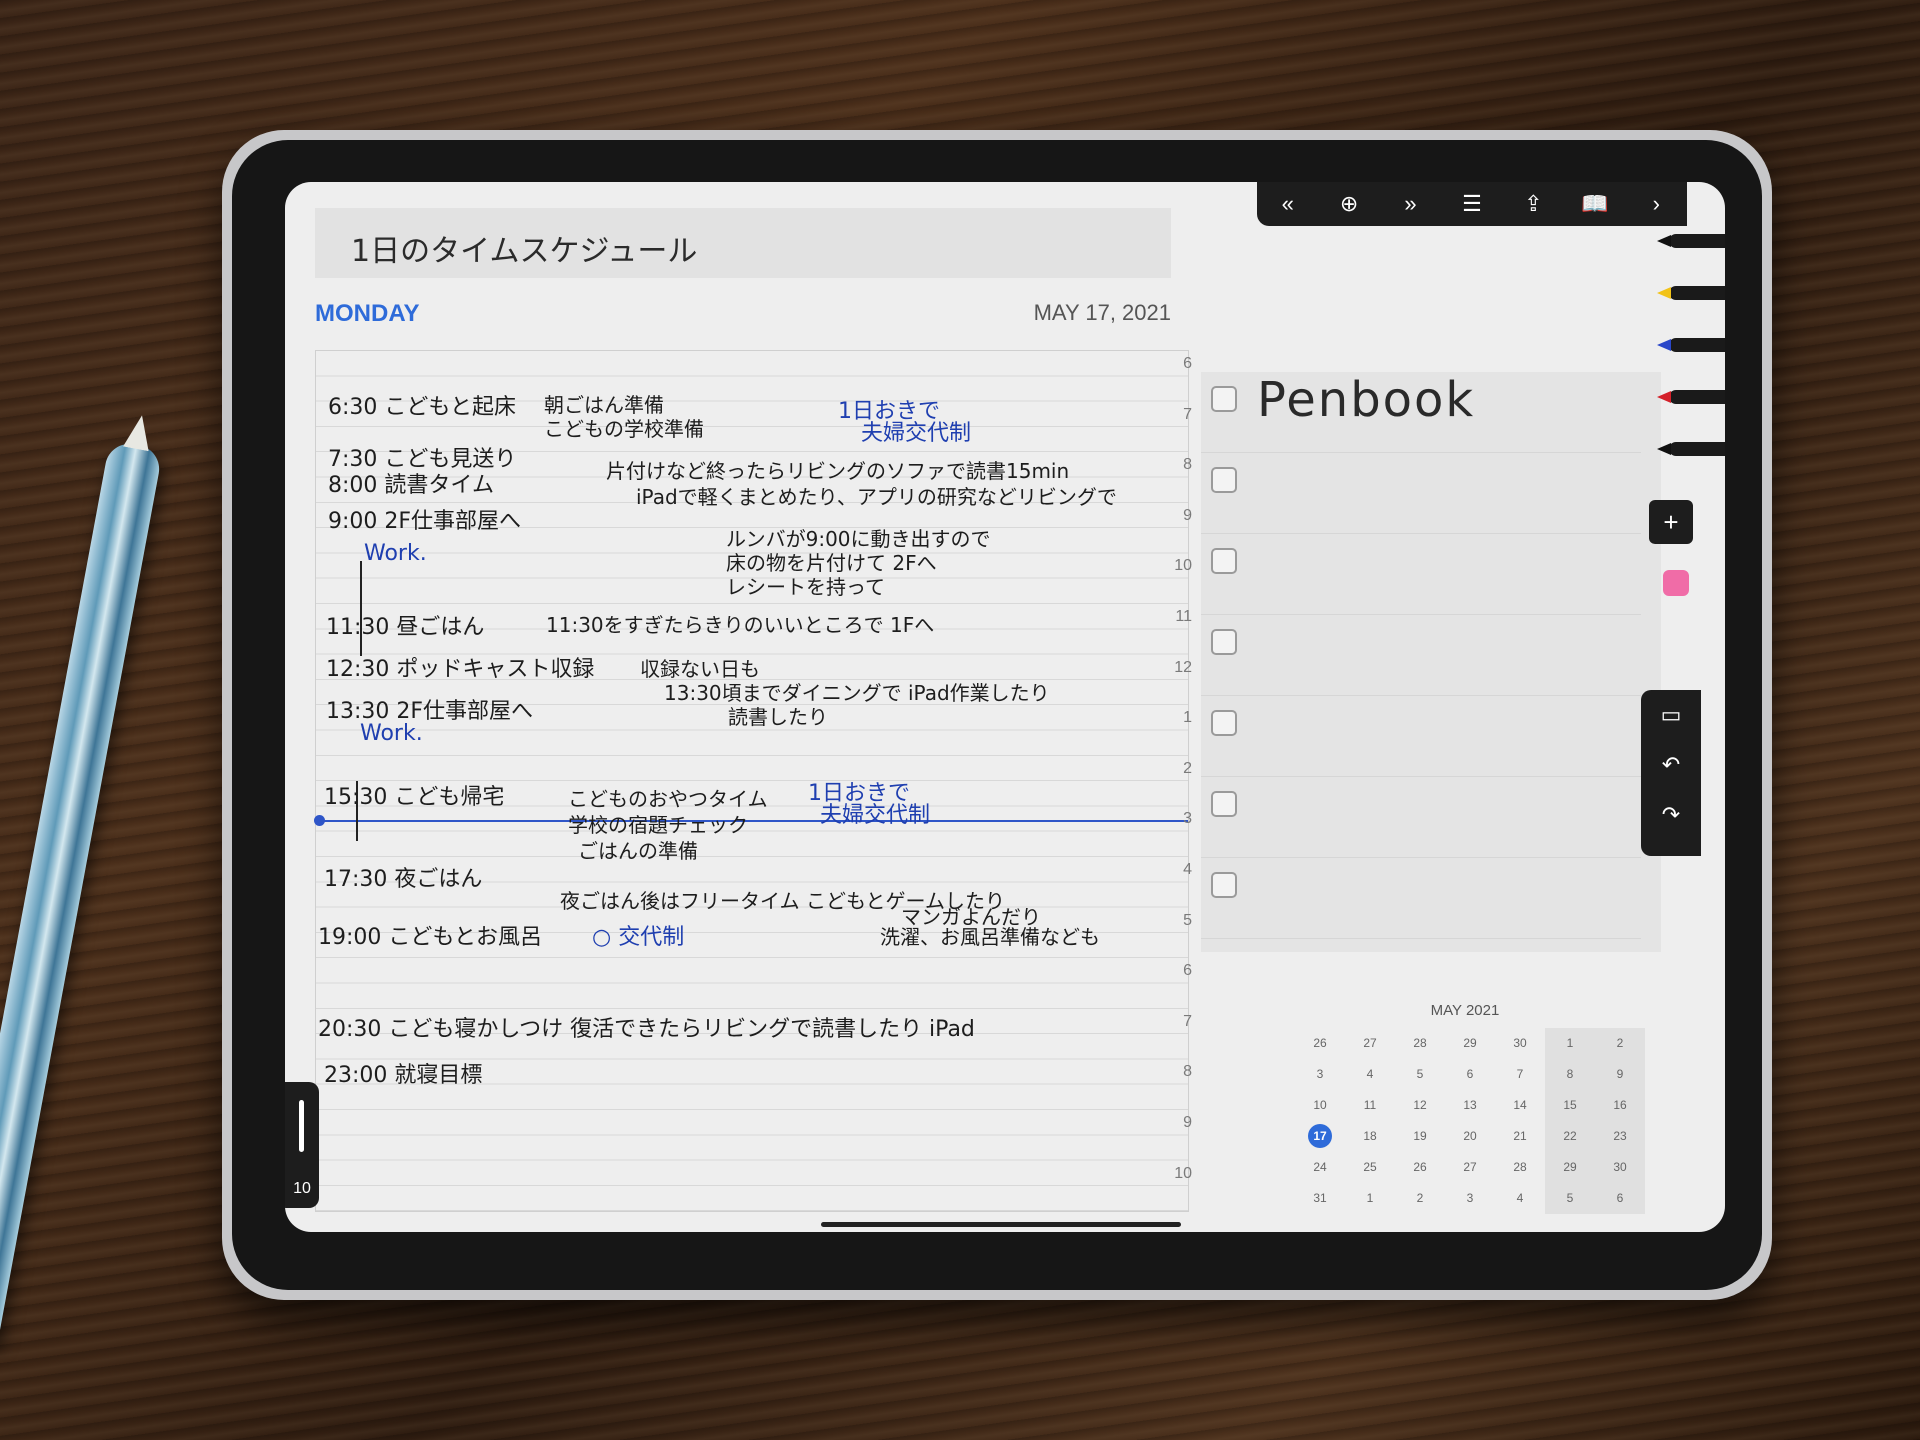  I want to click on redo-icon: ↷, so click(1671, 815).